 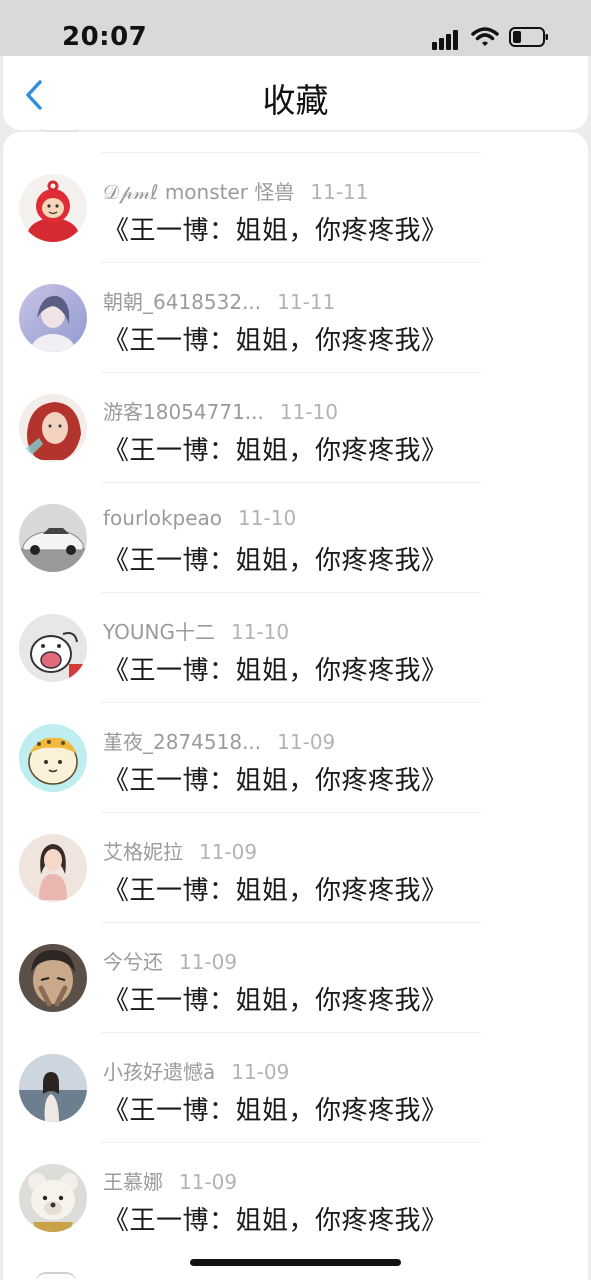 I want to click on list-item: 小孩好遗憾ā 11-09 《王一博：姐姐，你疼疼我》, so click(x=295, y=1087).